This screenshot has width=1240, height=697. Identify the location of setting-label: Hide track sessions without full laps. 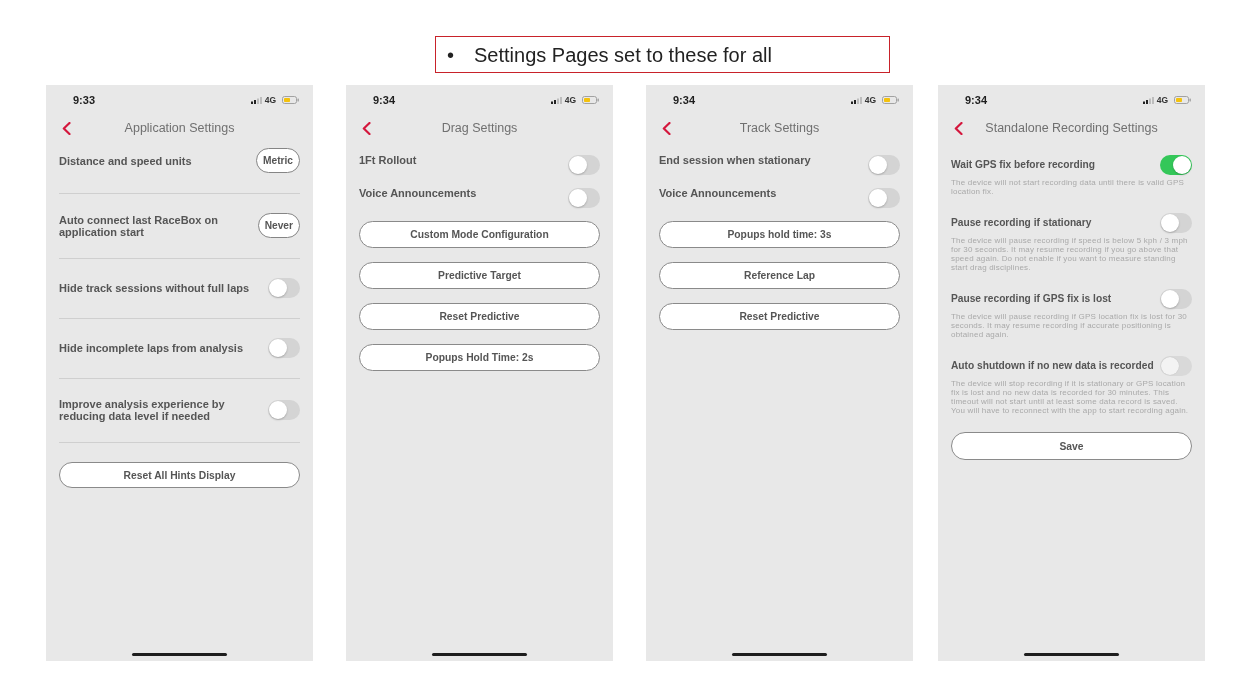
(155, 288).